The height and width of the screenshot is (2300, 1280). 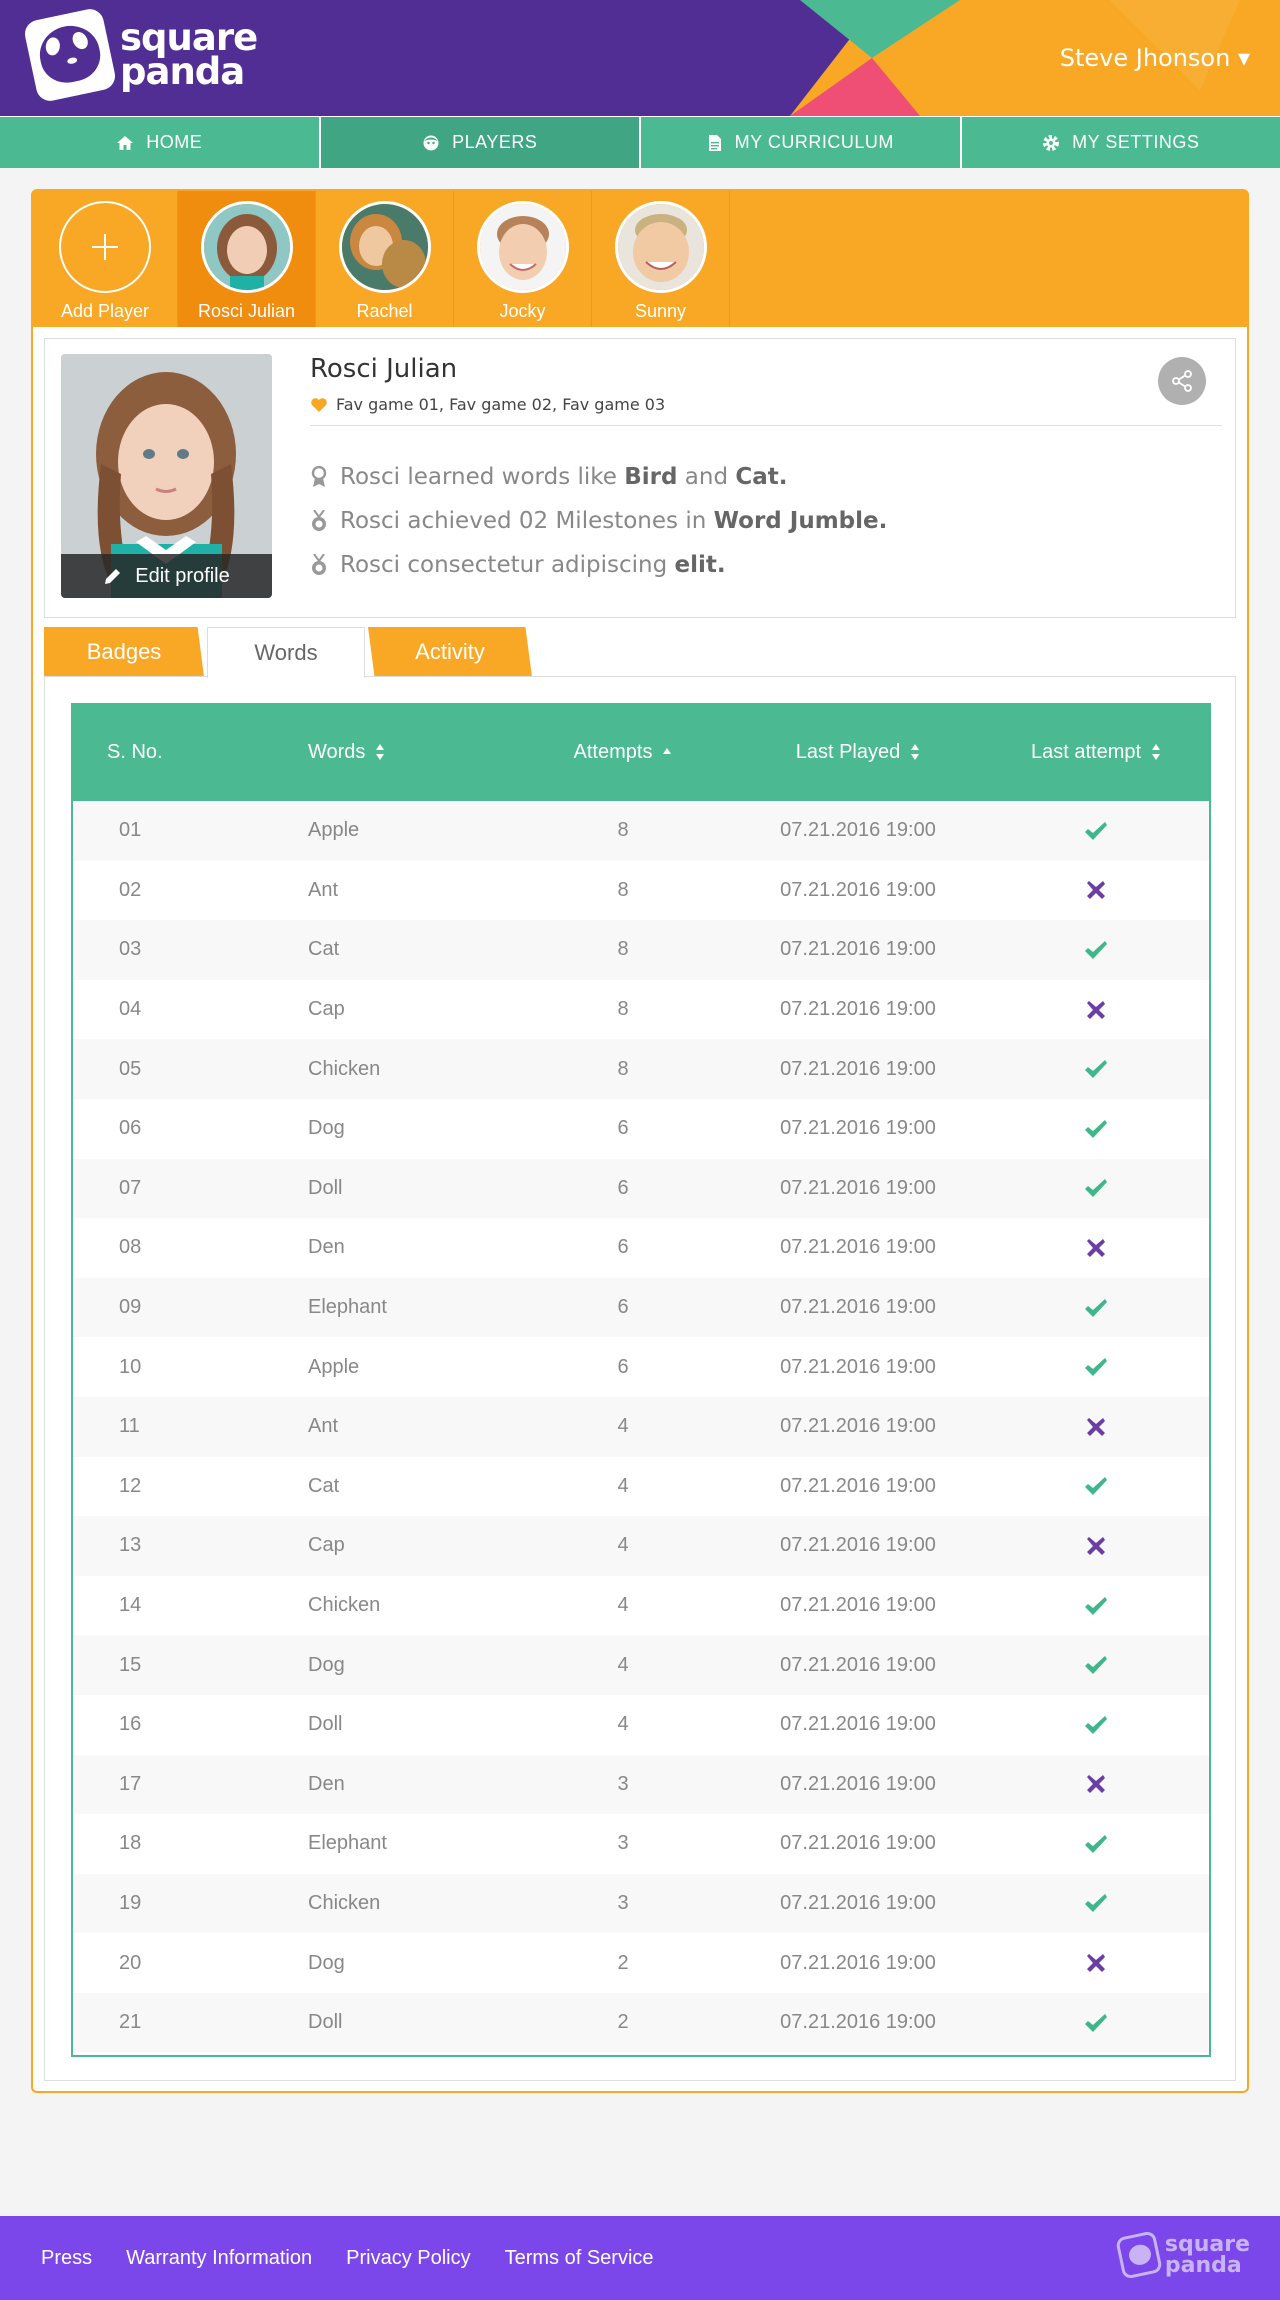 What do you see at coordinates (105, 259) in the screenshot?
I see `add-player-button: Add Player` at bounding box center [105, 259].